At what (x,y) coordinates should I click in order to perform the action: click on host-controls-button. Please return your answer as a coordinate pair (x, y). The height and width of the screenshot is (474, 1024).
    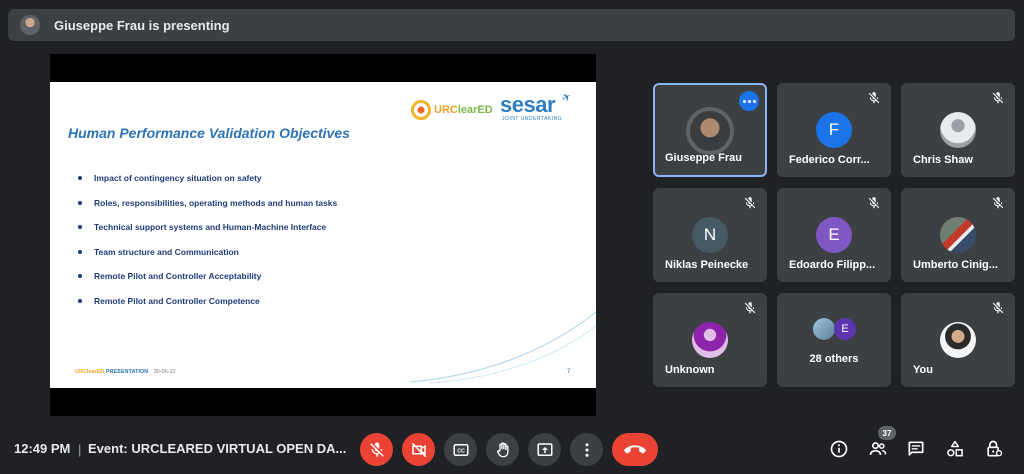
    Looking at the image, I should click on (994, 449).